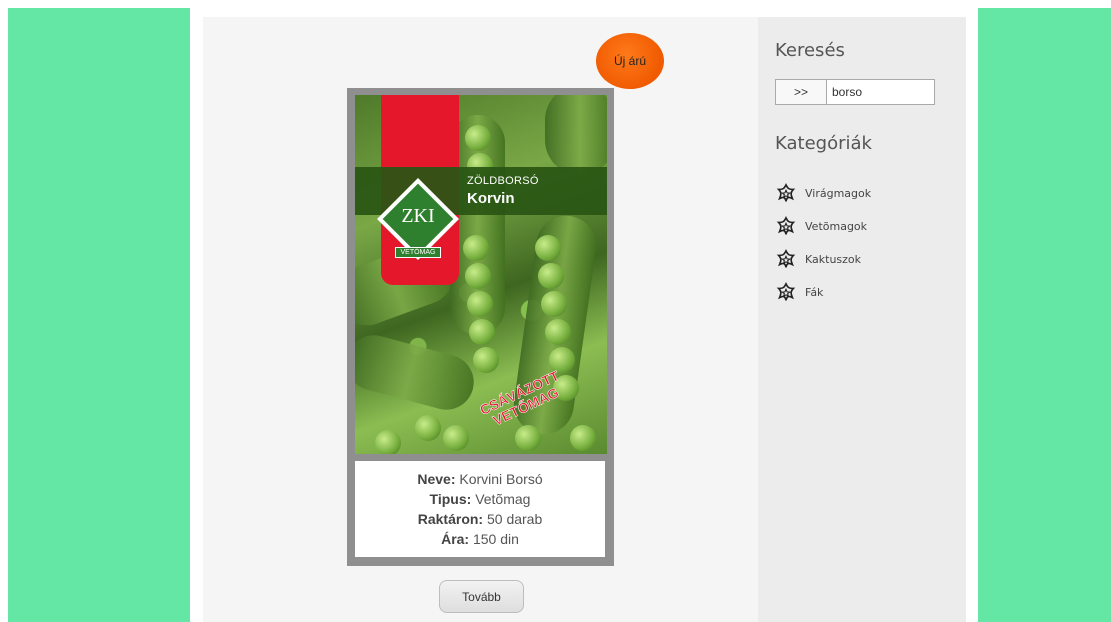 The image size is (1111, 622). What do you see at coordinates (836, 226) in the screenshot?
I see `category-label: Vetõmagok` at bounding box center [836, 226].